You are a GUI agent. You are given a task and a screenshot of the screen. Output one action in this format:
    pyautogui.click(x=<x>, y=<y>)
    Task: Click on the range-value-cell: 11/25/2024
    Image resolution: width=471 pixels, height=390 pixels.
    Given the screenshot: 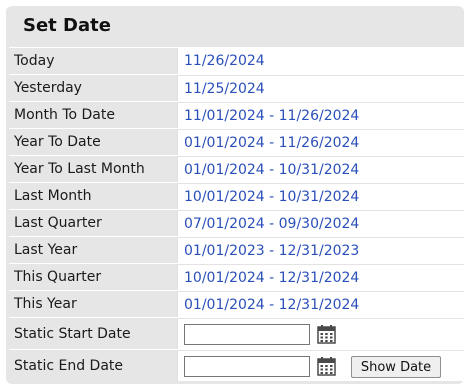 What is the action you would take?
    pyautogui.click(x=320, y=88)
    